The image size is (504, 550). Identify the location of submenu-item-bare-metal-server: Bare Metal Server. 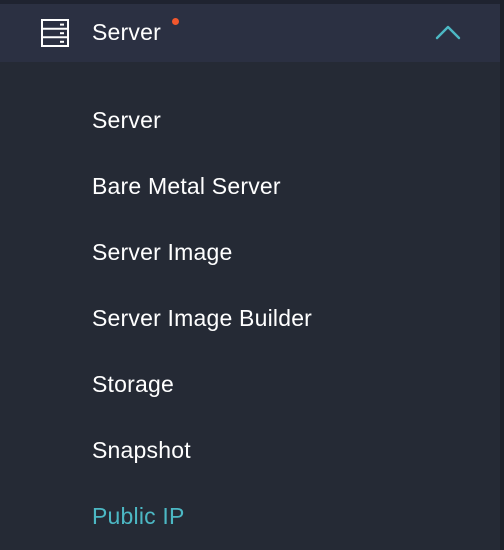
(186, 186).